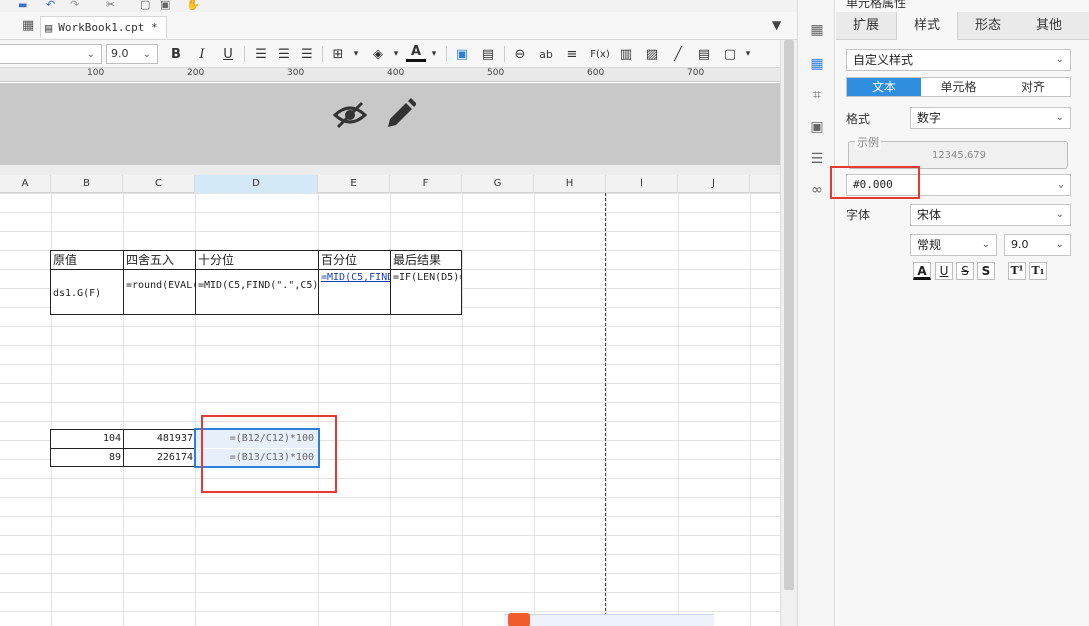  I want to click on text-icon: ab, so click(546, 54).